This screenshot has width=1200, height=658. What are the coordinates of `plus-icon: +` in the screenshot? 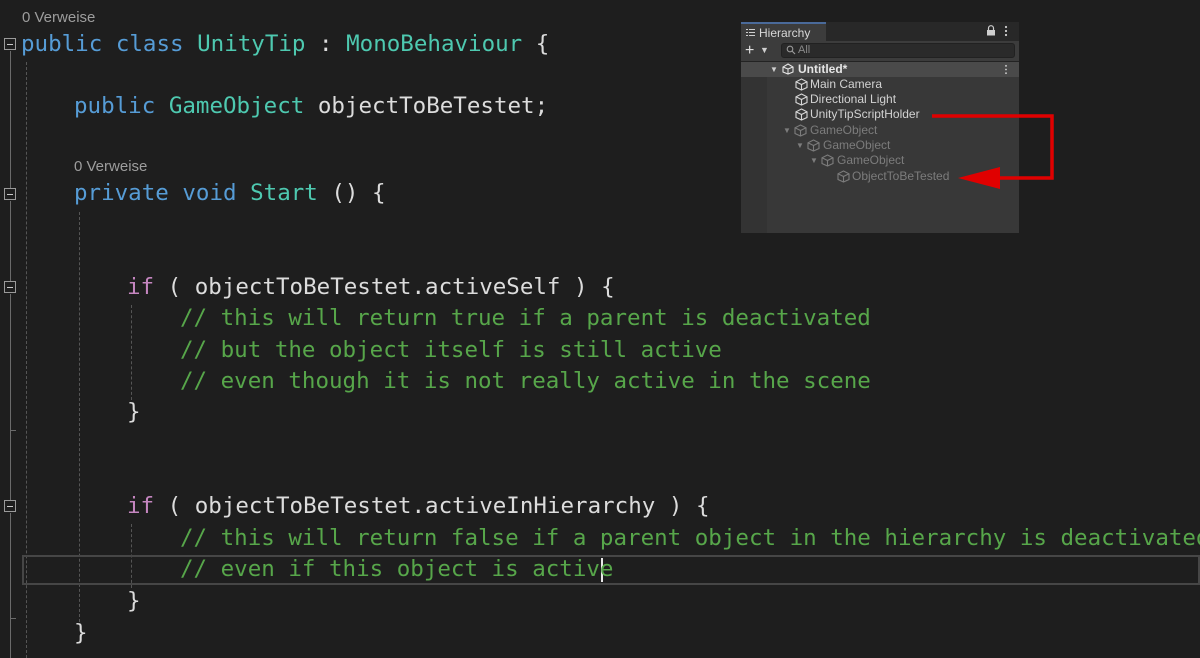 It's located at (749, 51).